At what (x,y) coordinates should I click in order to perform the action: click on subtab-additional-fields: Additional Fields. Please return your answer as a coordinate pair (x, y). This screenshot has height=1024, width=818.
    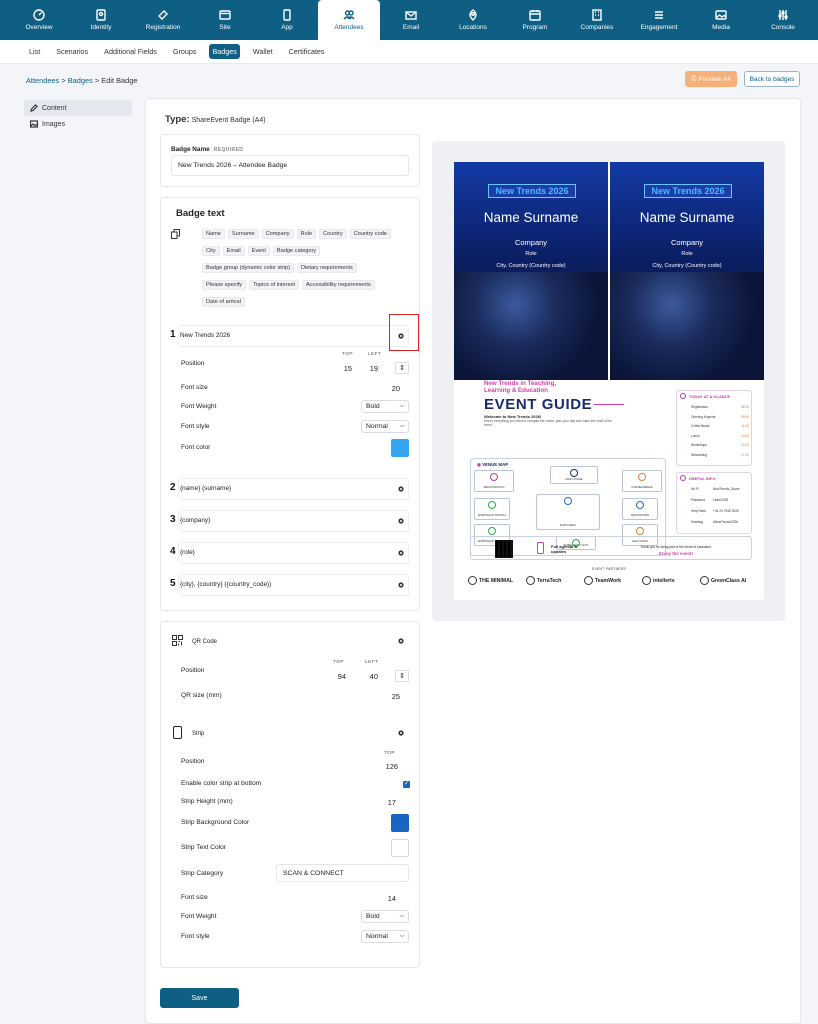
    Looking at the image, I should click on (130, 51).